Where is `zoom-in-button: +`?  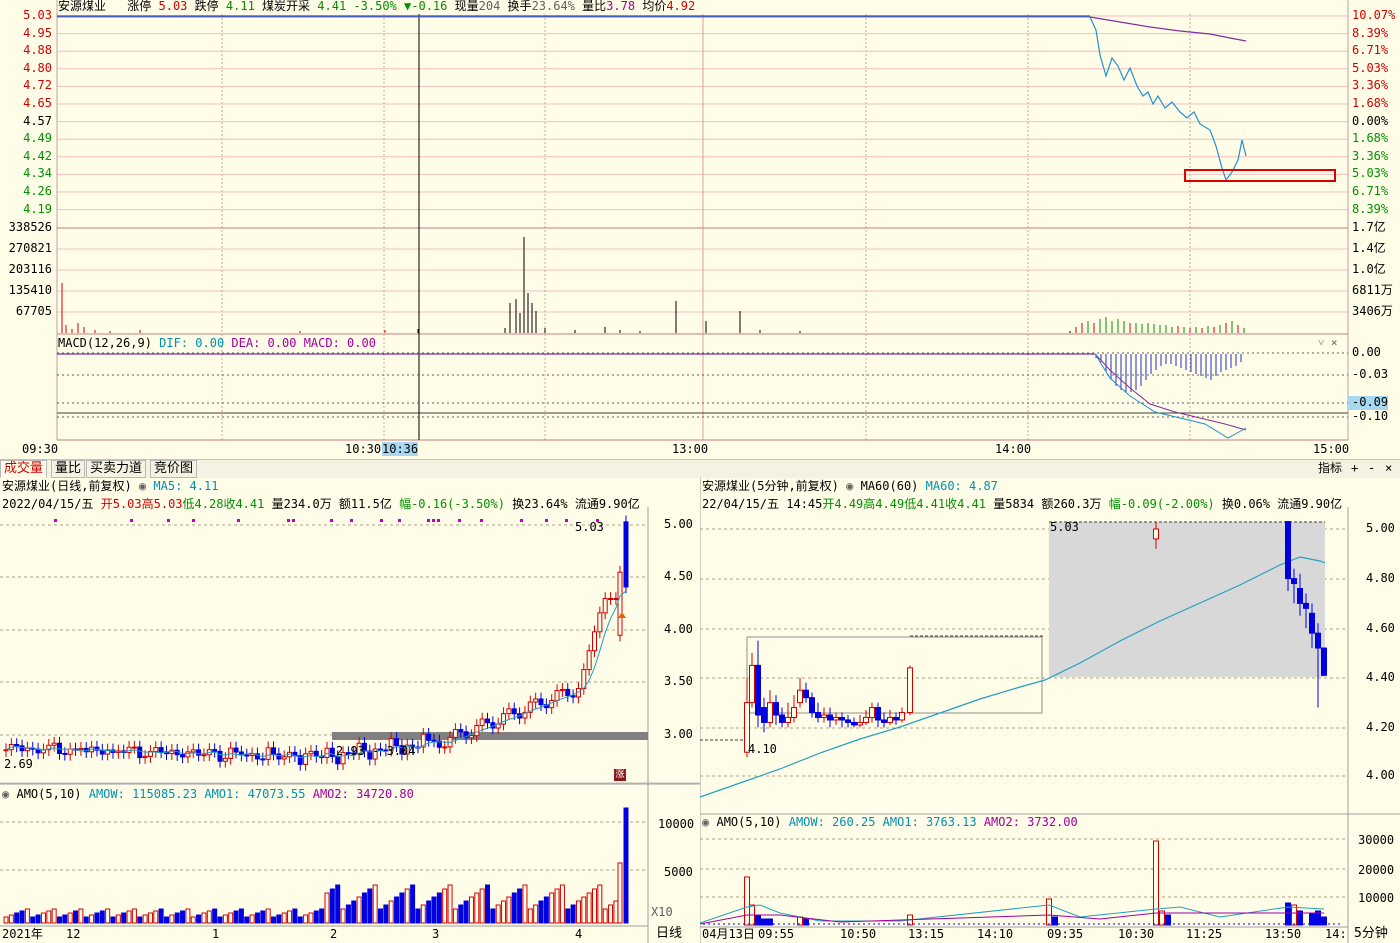 zoom-in-button: + is located at coordinates (1354, 468).